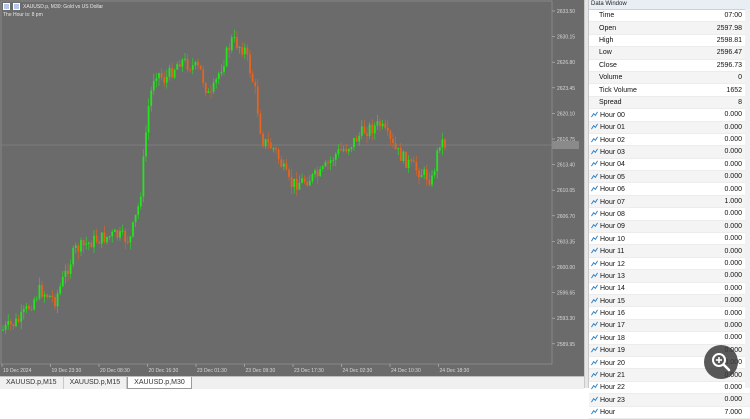 The width and height of the screenshot is (750, 419). What do you see at coordinates (608, 28) in the screenshot?
I see `row-label-text: Open` at bounding box center [608, 28].